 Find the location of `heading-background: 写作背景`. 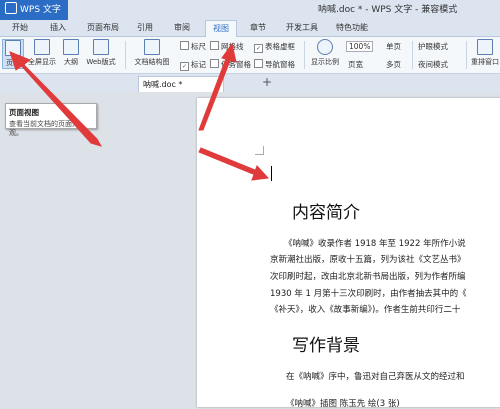

heading-background: 写作背景 is located at coordinates (326, 346).